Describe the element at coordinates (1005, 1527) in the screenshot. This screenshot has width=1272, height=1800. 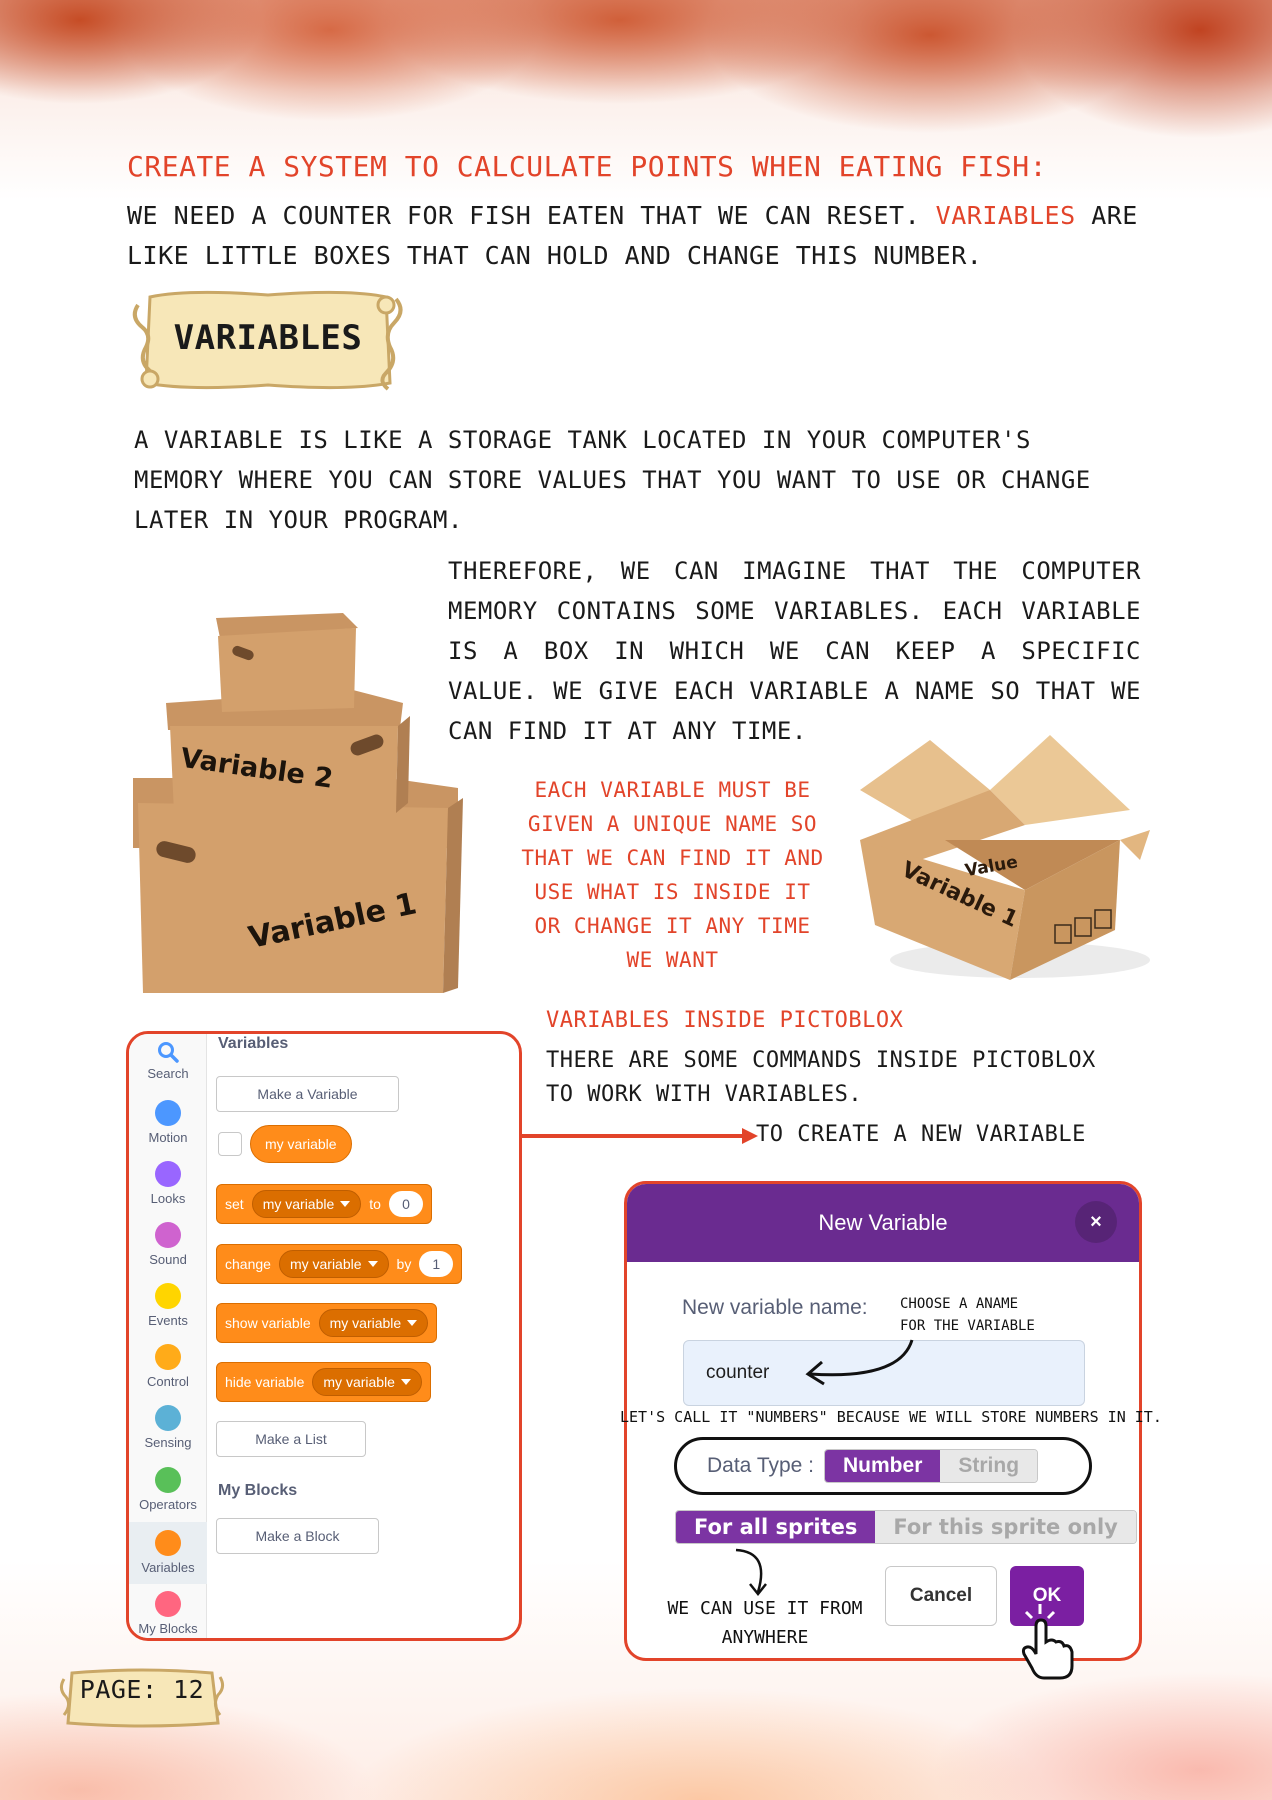
I see `scope-this-sprite-option: For this sprite only` at that location.